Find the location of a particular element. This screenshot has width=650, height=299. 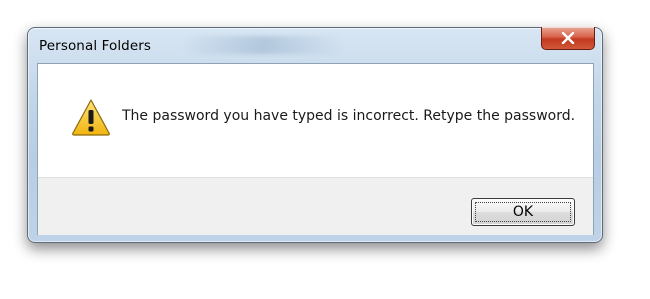

ok-button-label: OK is located at coordinates (523, 212).